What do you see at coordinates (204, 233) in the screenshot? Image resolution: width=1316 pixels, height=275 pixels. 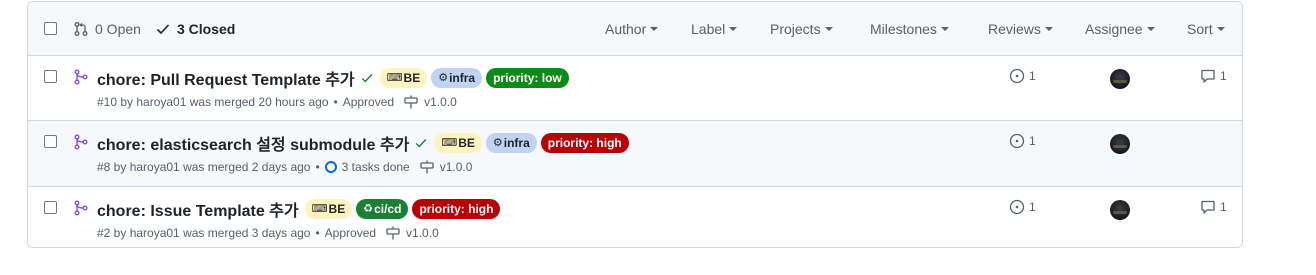 I see `meta-text: #2 by haroya01 was merged 3 days ago` at bounding box center [204, 233].